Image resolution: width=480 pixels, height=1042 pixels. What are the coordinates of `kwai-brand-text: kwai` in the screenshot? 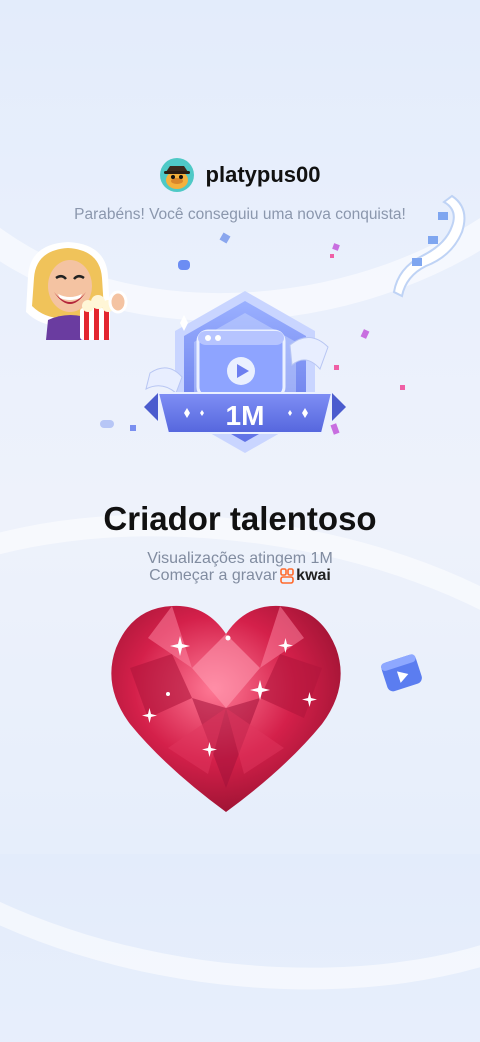 It's located at (313, 575).